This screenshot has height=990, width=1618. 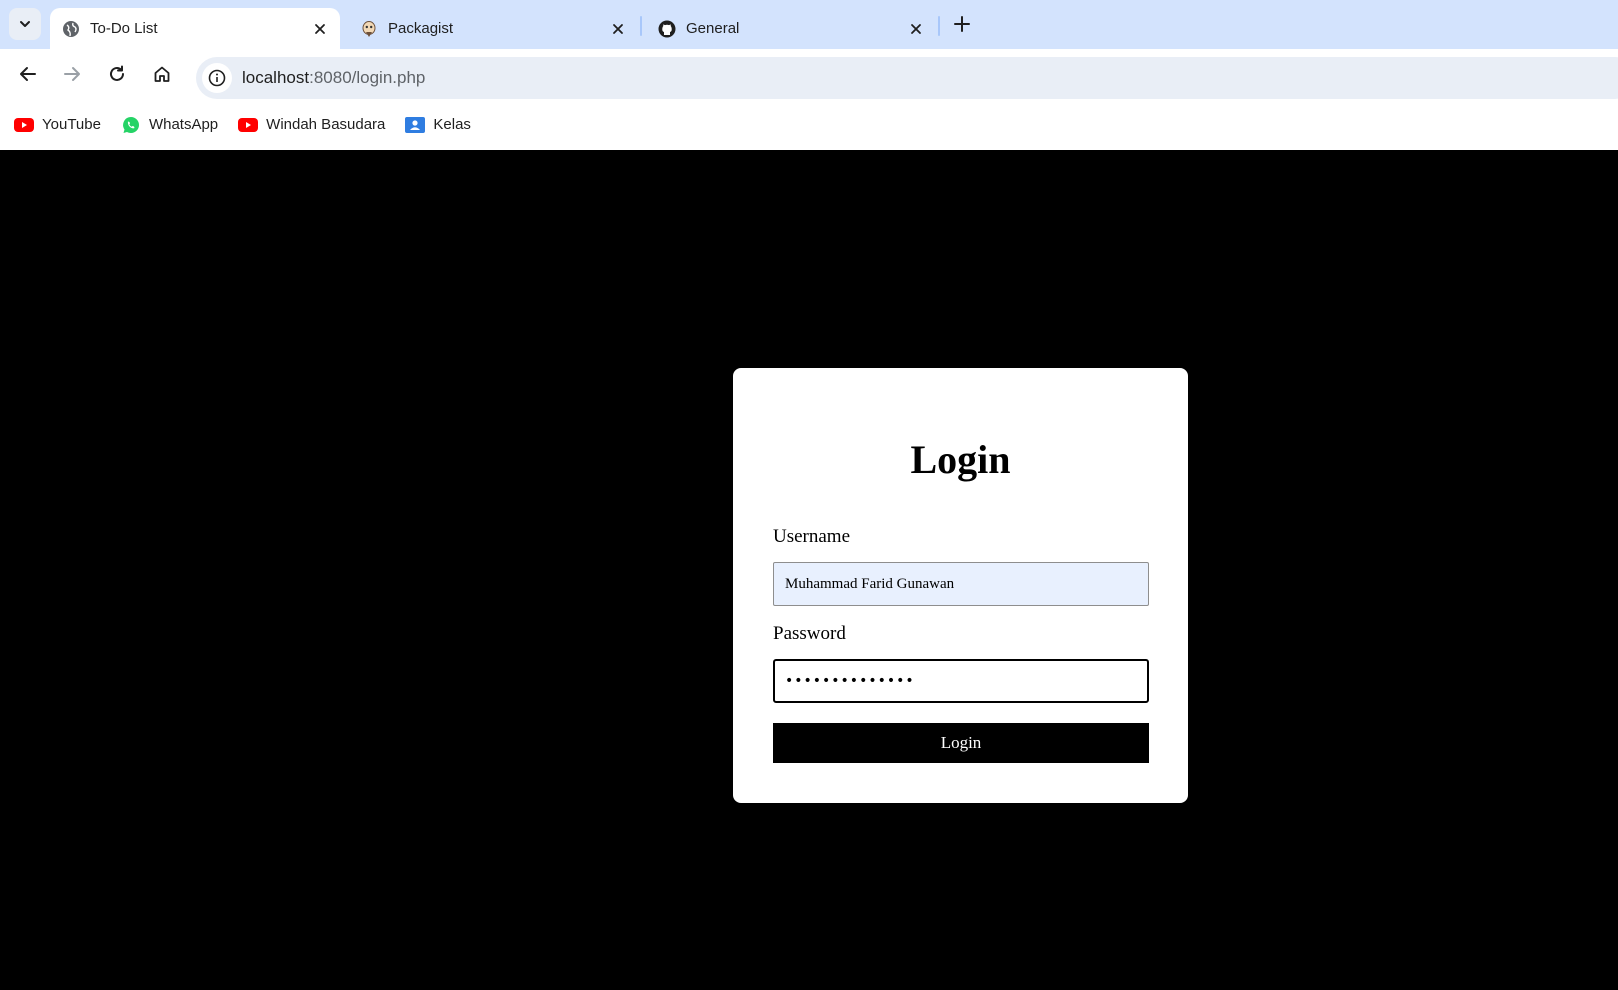 I want to click on forward-button, so click(x=72, y=74).